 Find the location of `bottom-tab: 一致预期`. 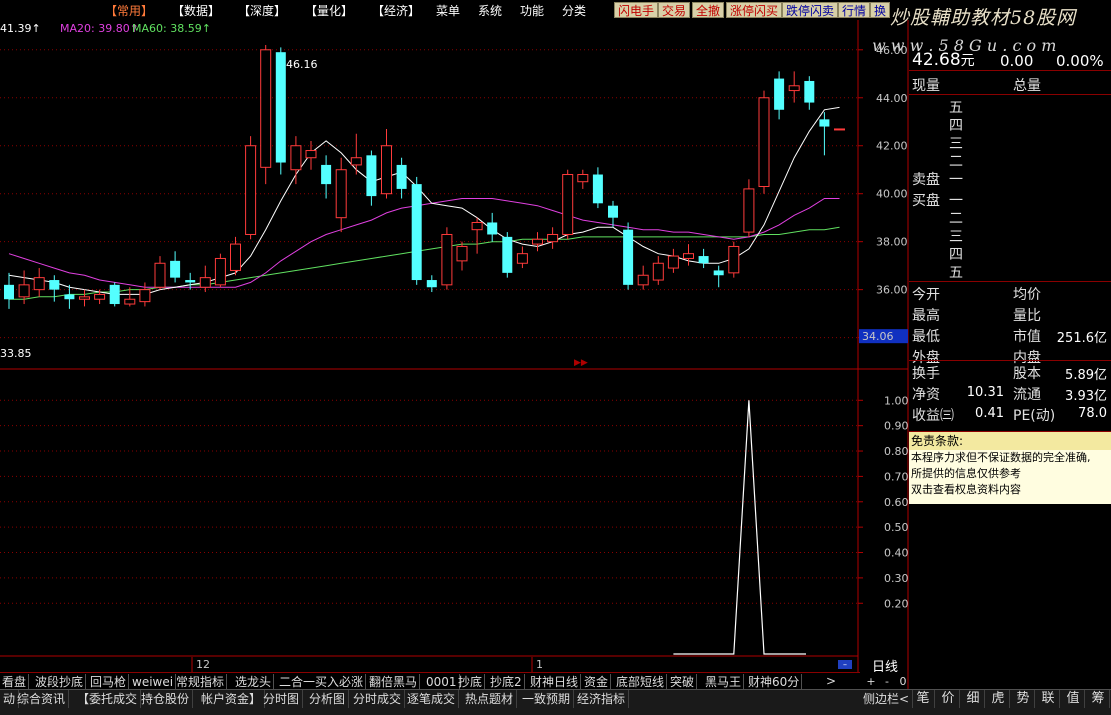

bottom-tab: 一致预期 is located at coordinates (547, 699).